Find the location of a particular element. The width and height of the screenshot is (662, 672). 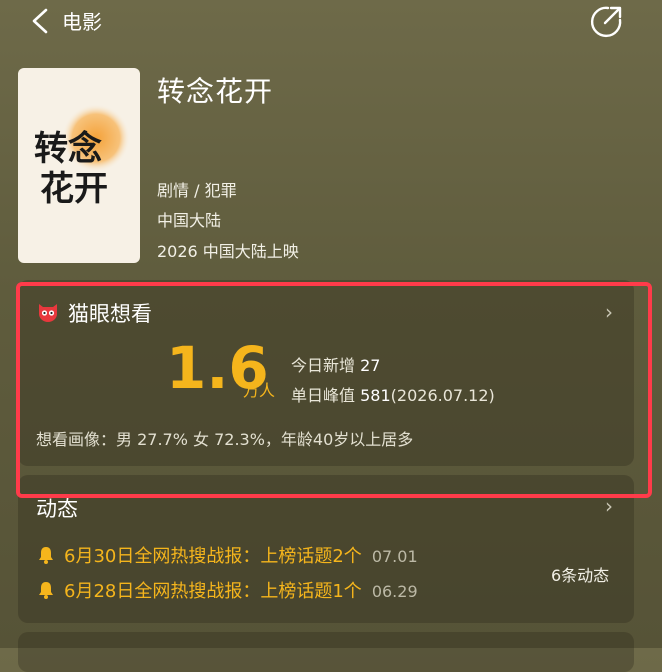

today-new-stat: 今日新增 27 is located at coordinates (335, 364).